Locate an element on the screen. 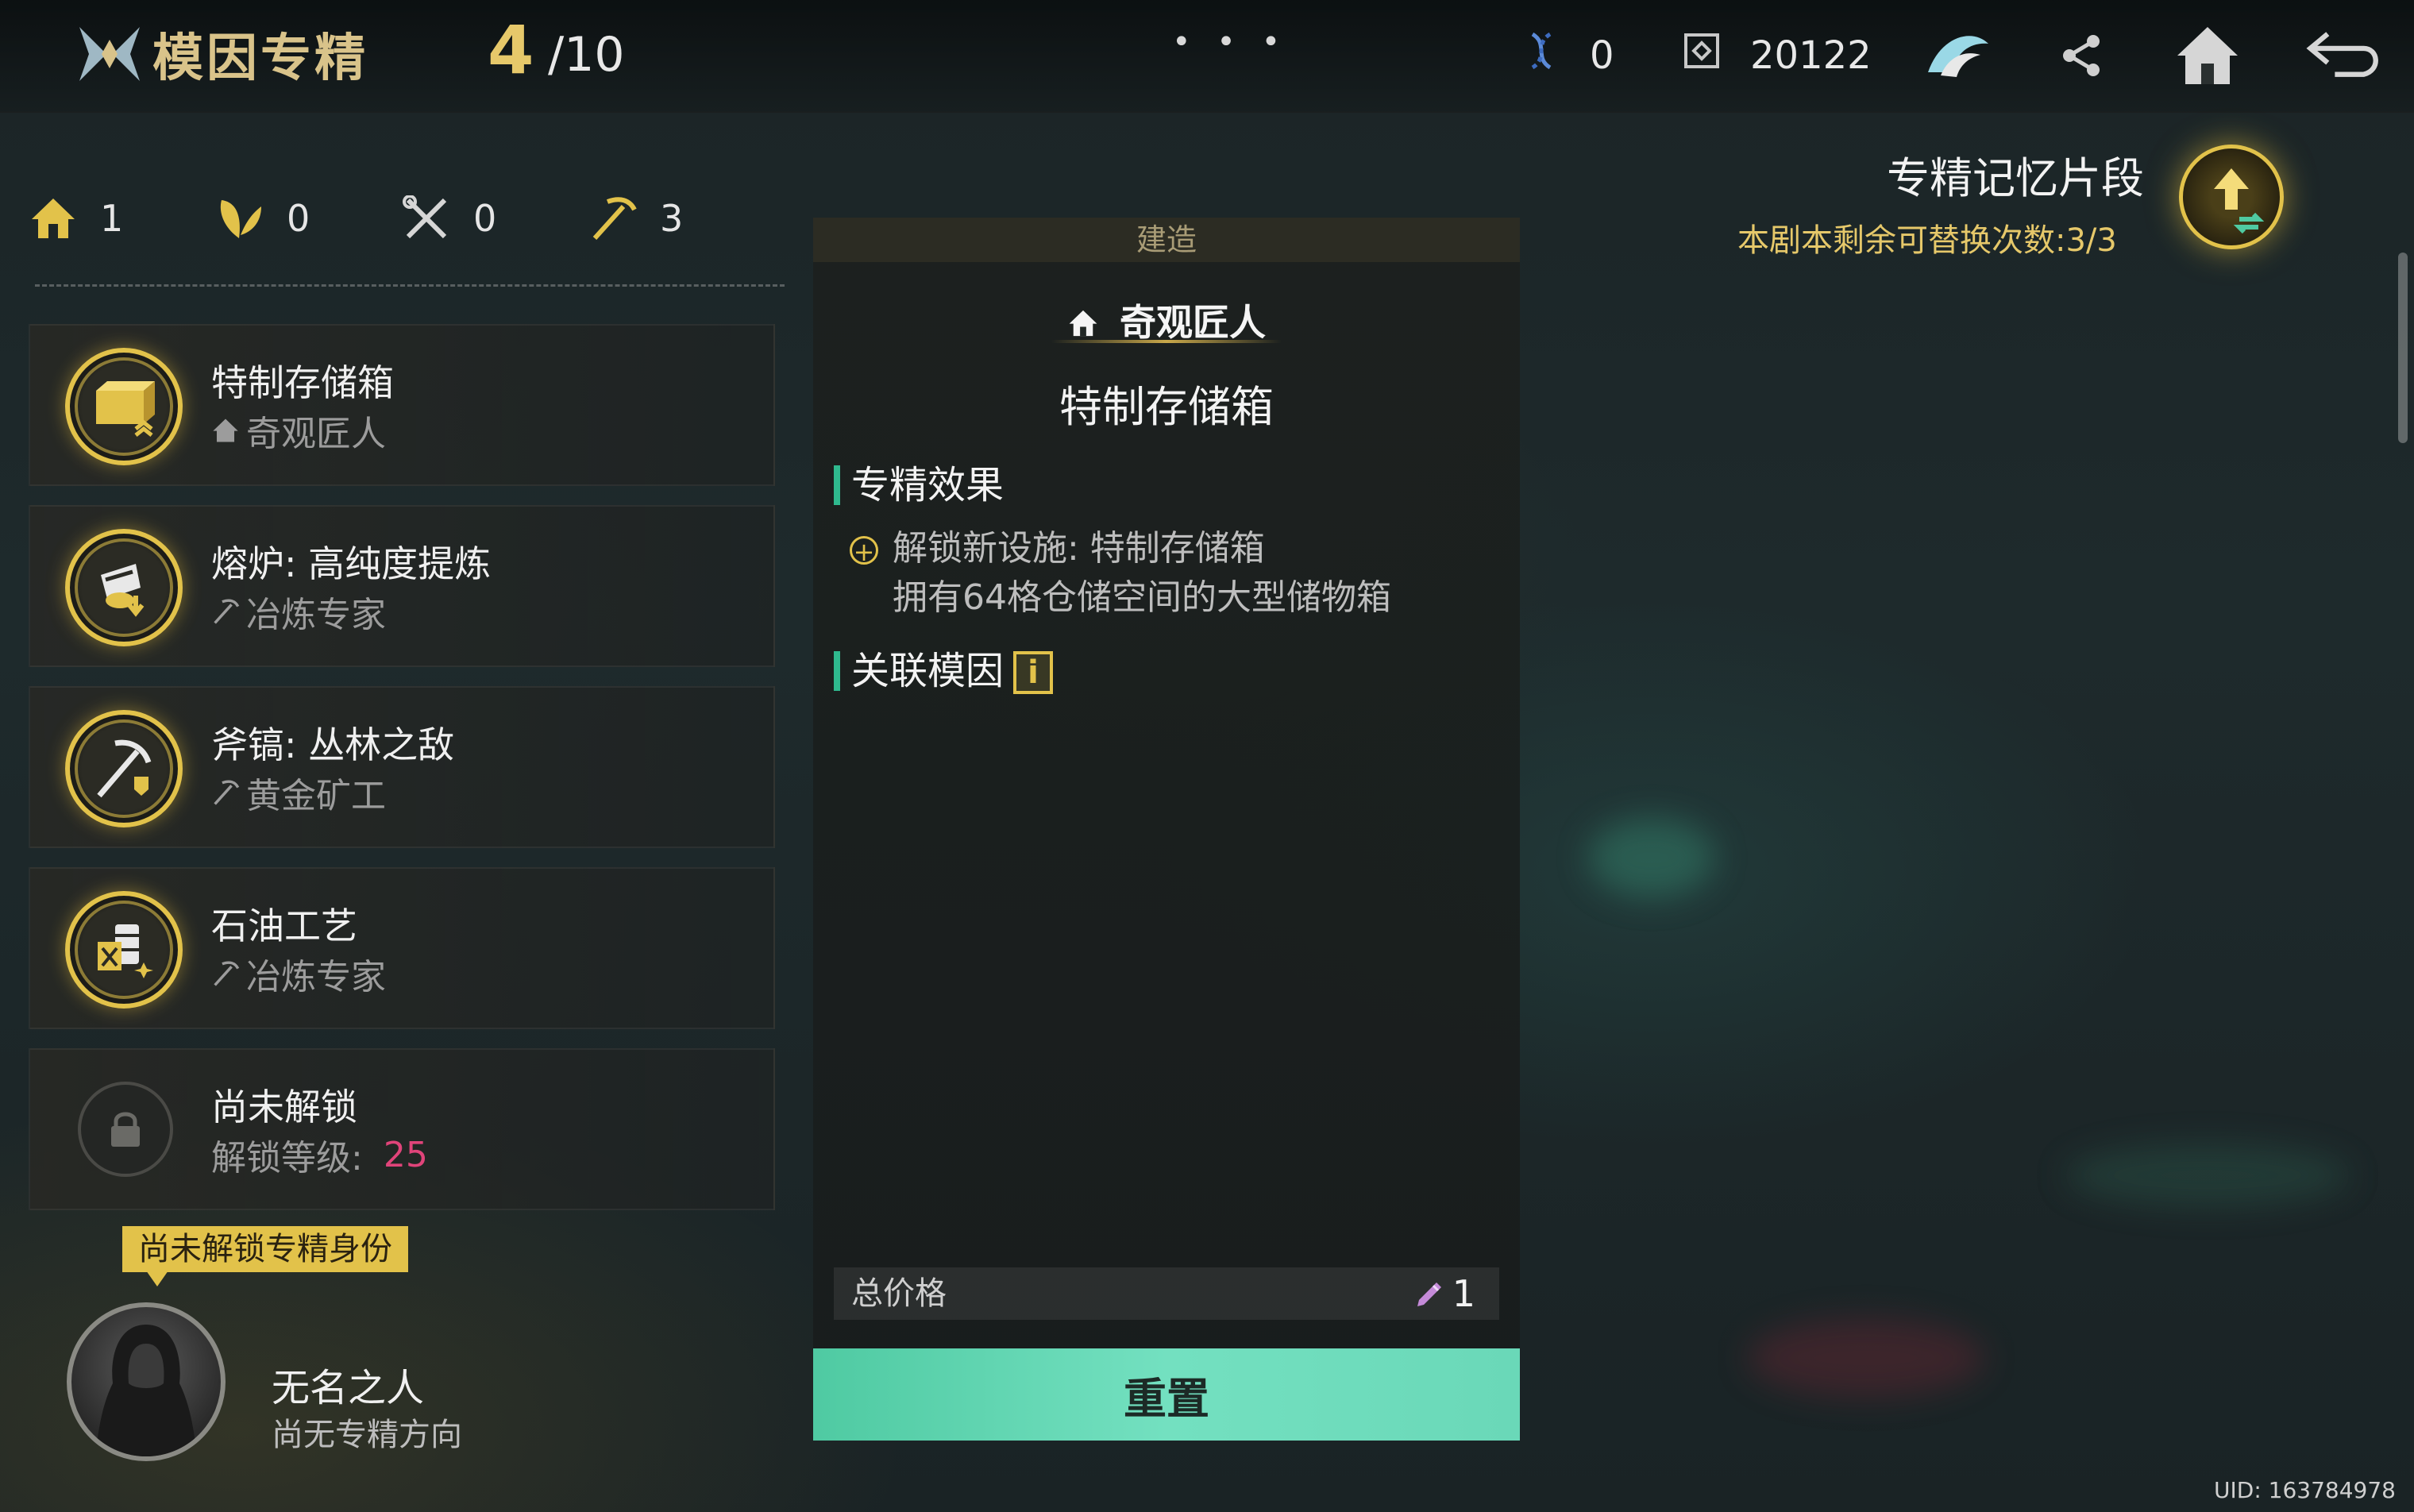 This screenshot has width=2414, height=1512. effect-line-2: 拥有64格仓储空间的大型储物箱 is located at coordinates (1142, 597).